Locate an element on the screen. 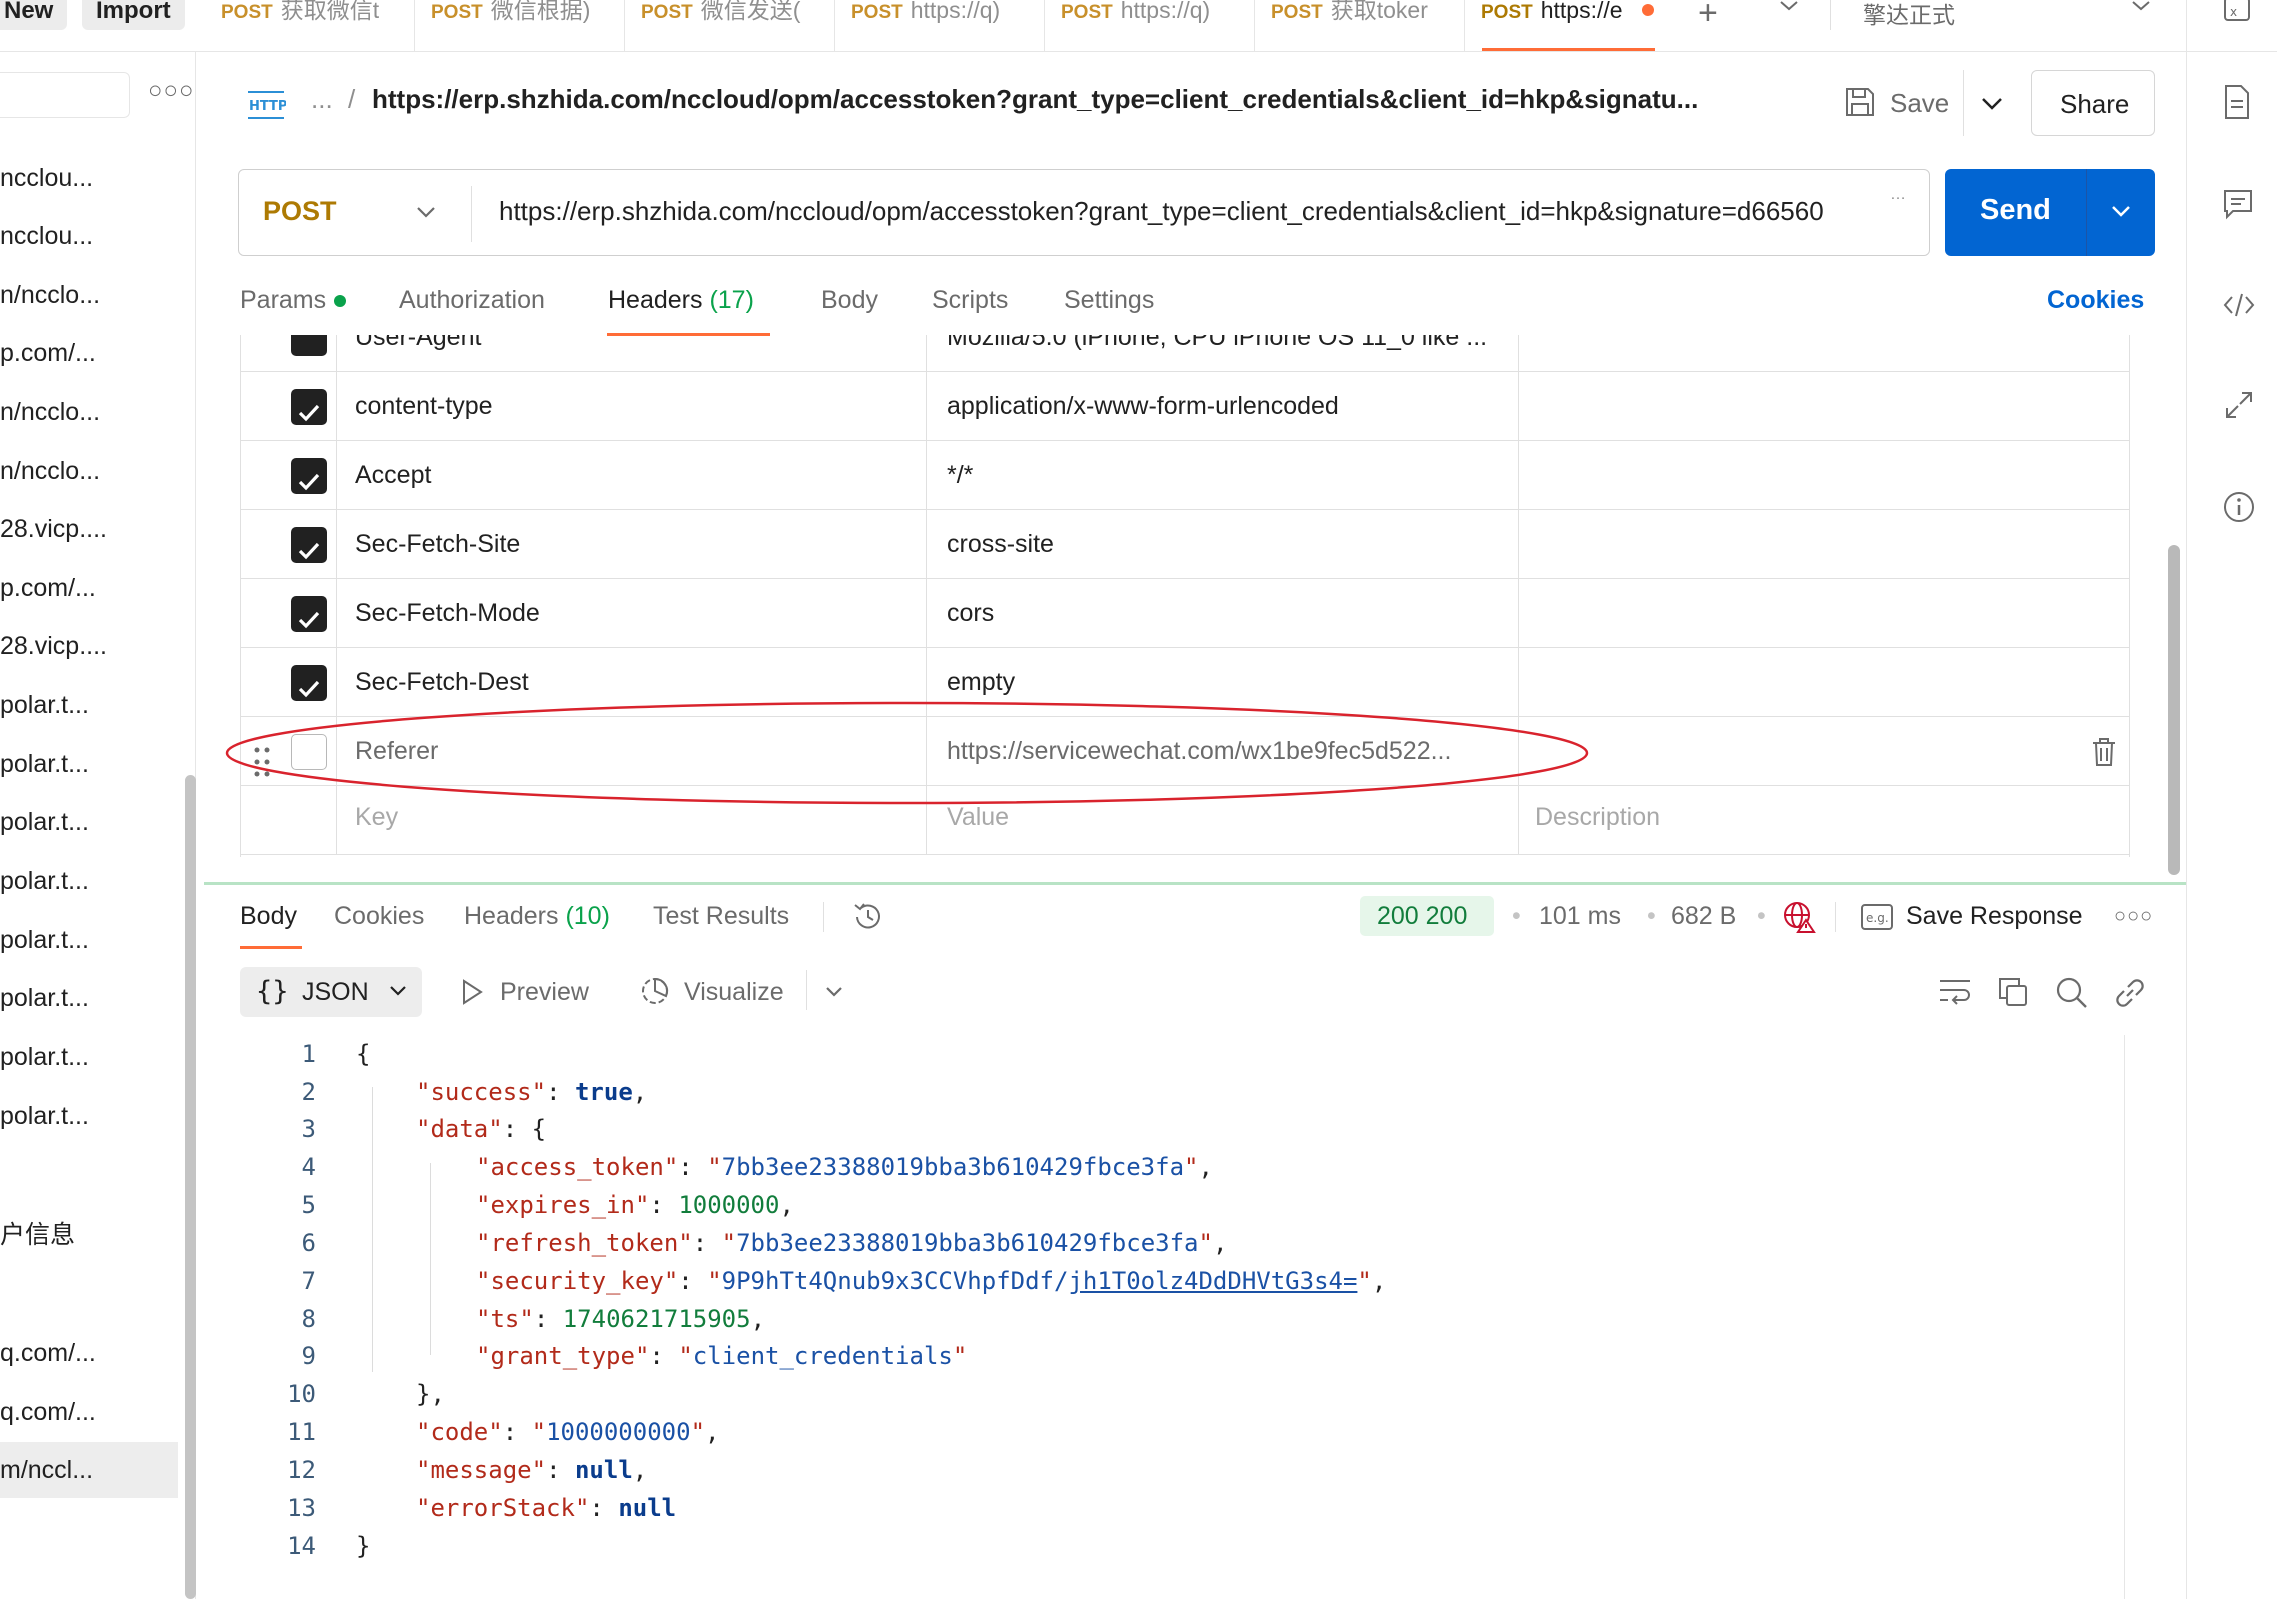 The height and width of the screenshot is (1599, 2277). description-placeholder: Description is located at coordinates (1824, 820).